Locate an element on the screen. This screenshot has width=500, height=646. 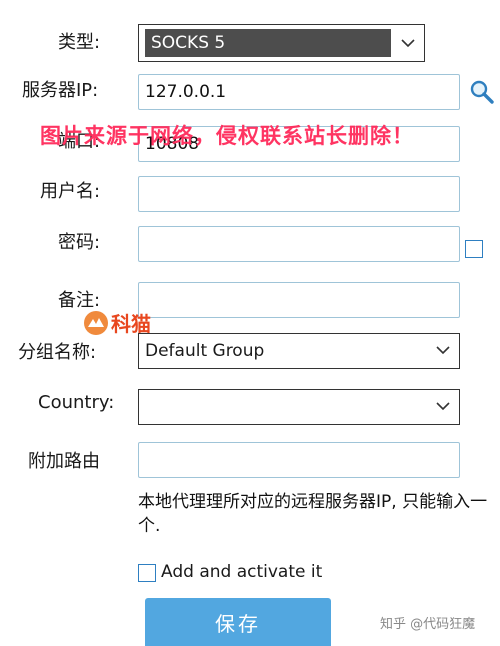
password-label: 密码: is located at coordinates (79, 242).